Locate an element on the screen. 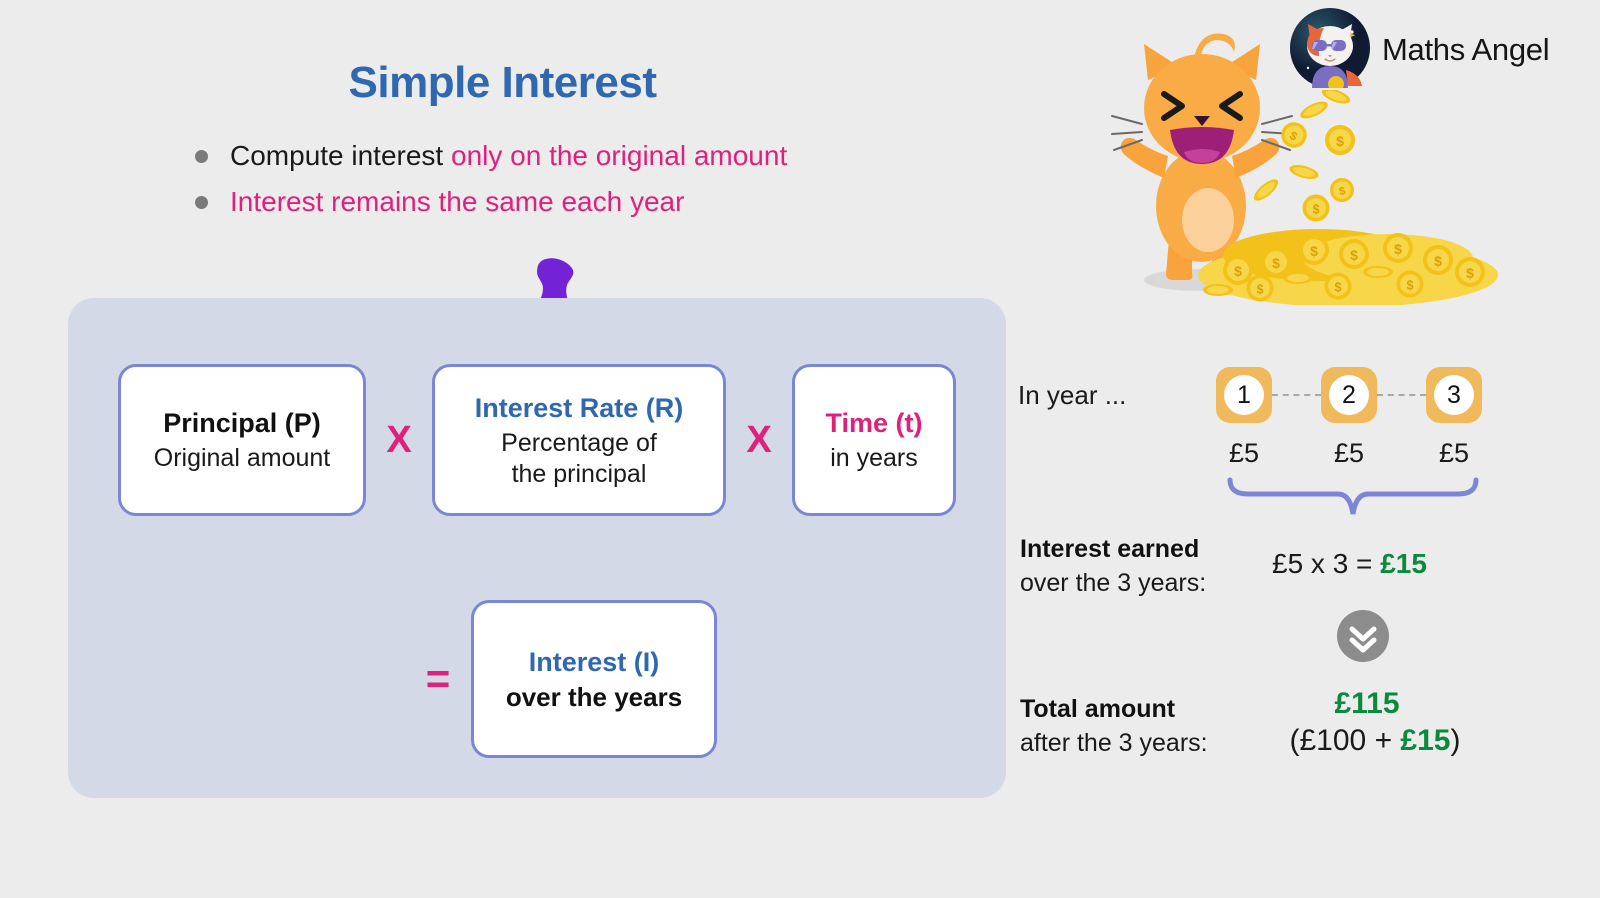  year-number-2: 2 is located at coordinates (1349, 395).